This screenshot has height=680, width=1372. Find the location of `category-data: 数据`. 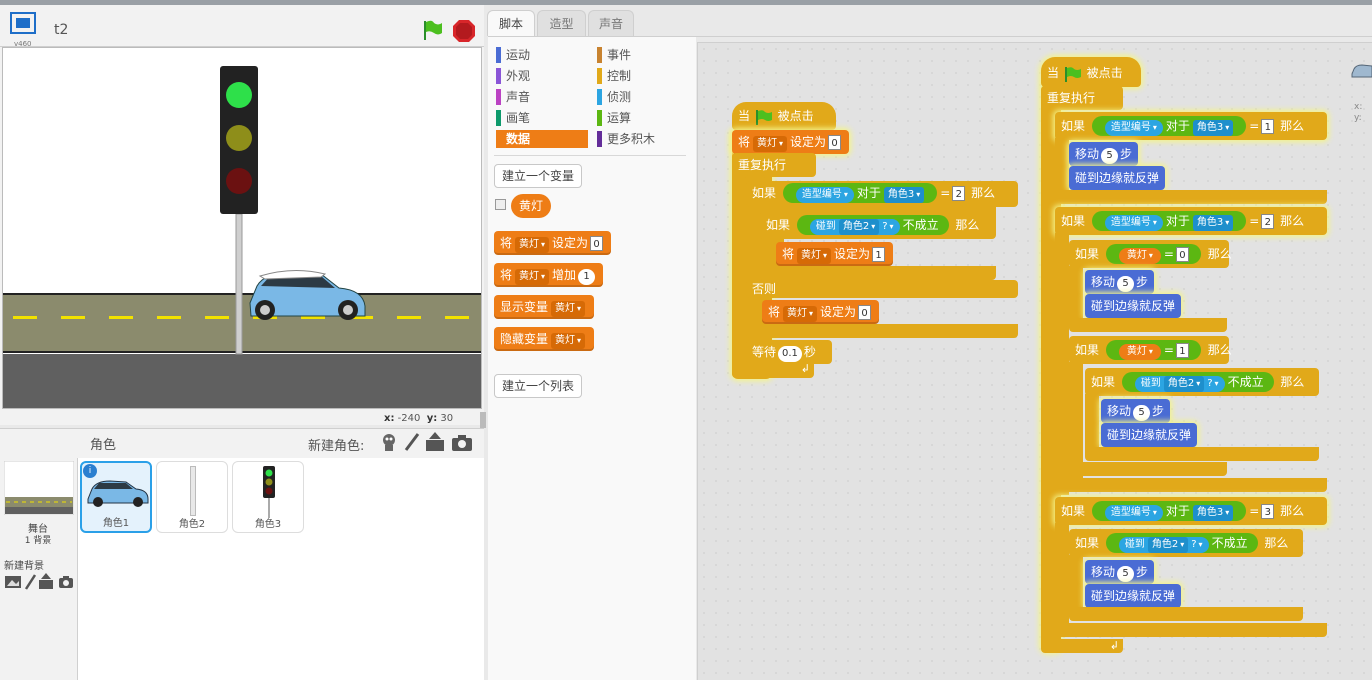

category-data: 数据 is located at coordinates (542, 139).